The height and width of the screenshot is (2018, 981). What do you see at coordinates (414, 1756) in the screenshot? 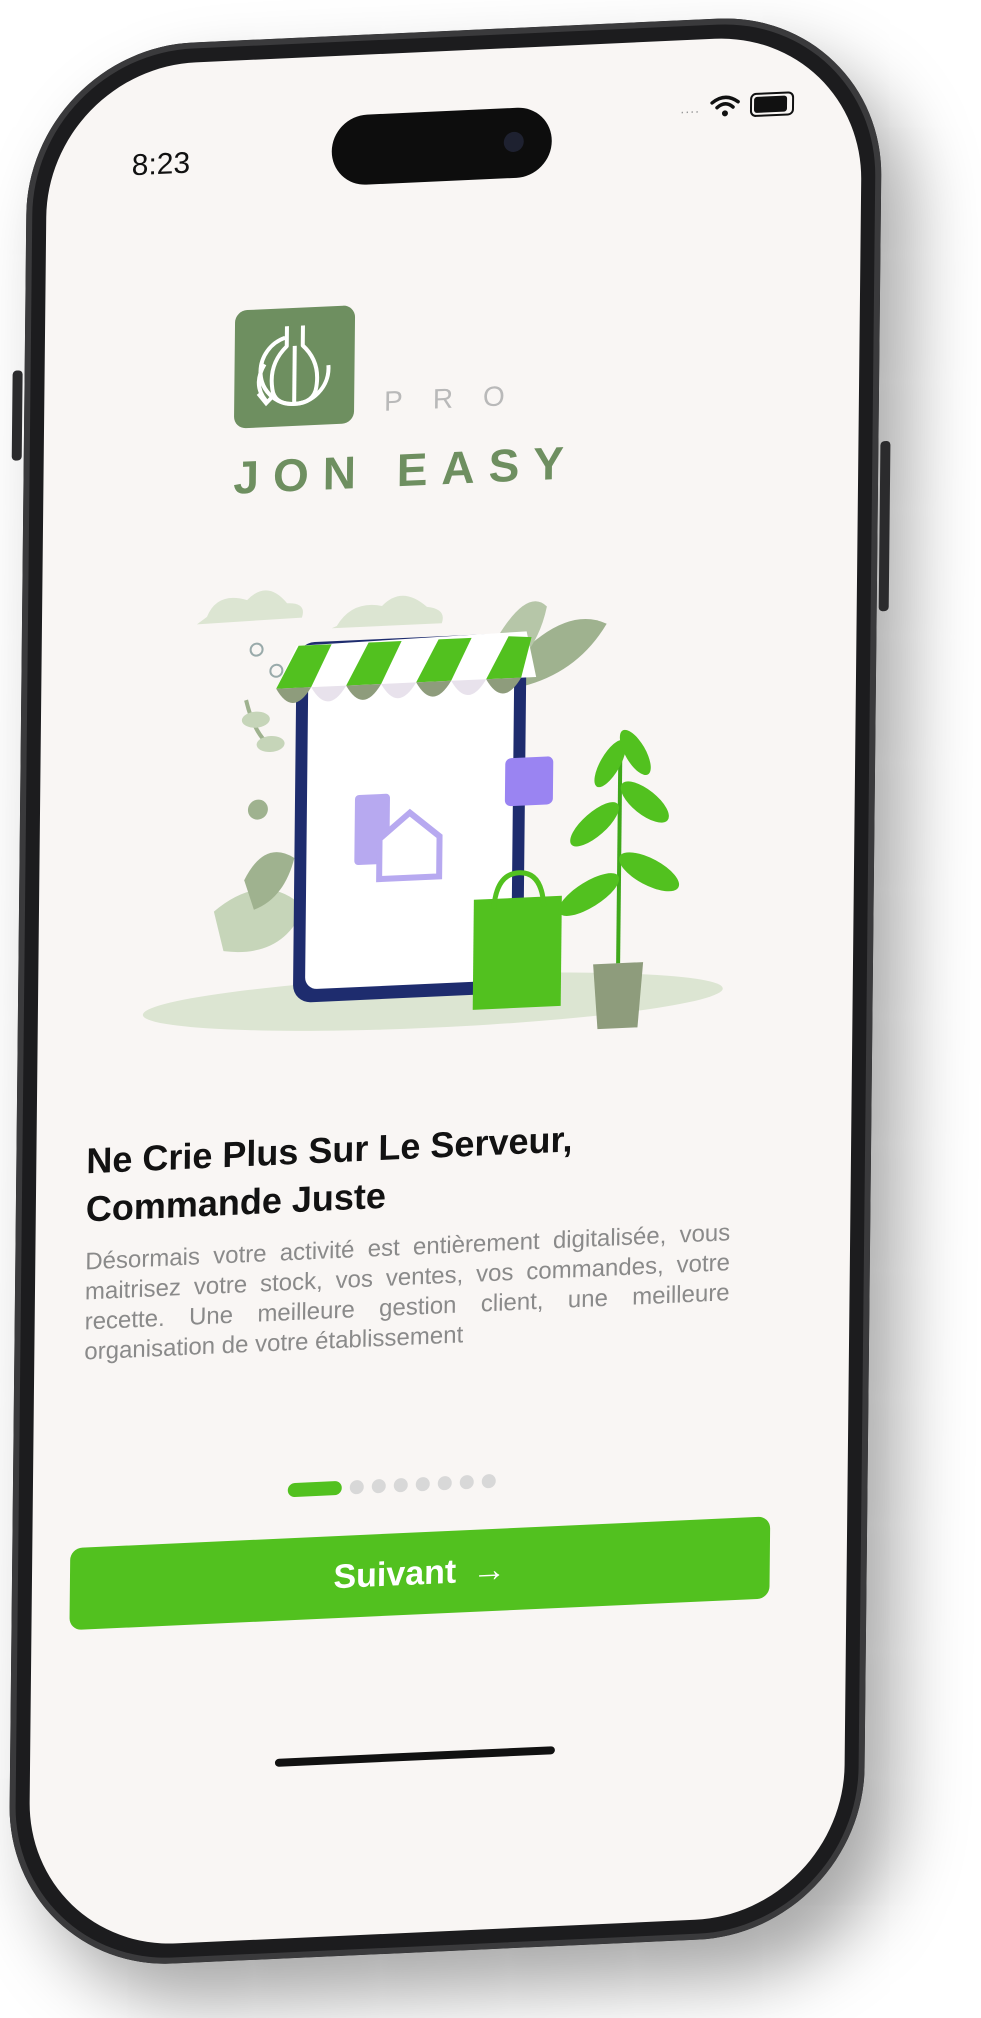
I see `home-indicator` at bounding box center [414, 1756].